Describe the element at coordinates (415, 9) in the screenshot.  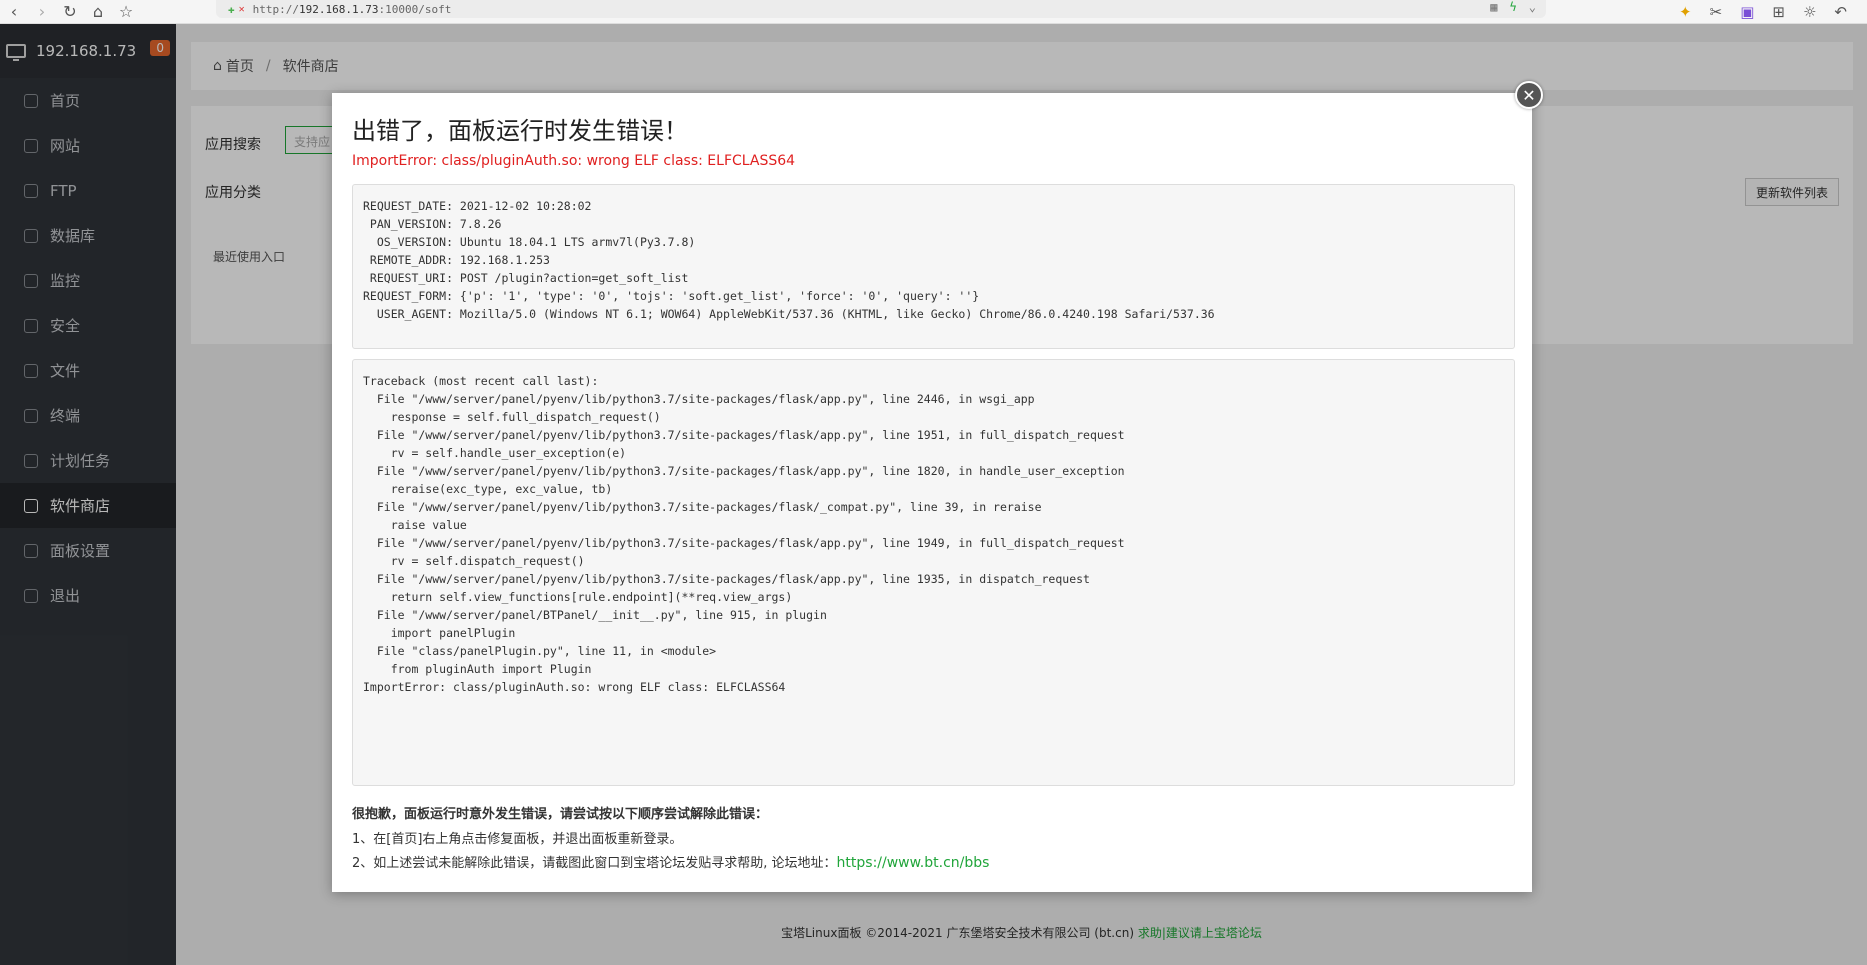
I see `url-path: :10000/soft` at that location.